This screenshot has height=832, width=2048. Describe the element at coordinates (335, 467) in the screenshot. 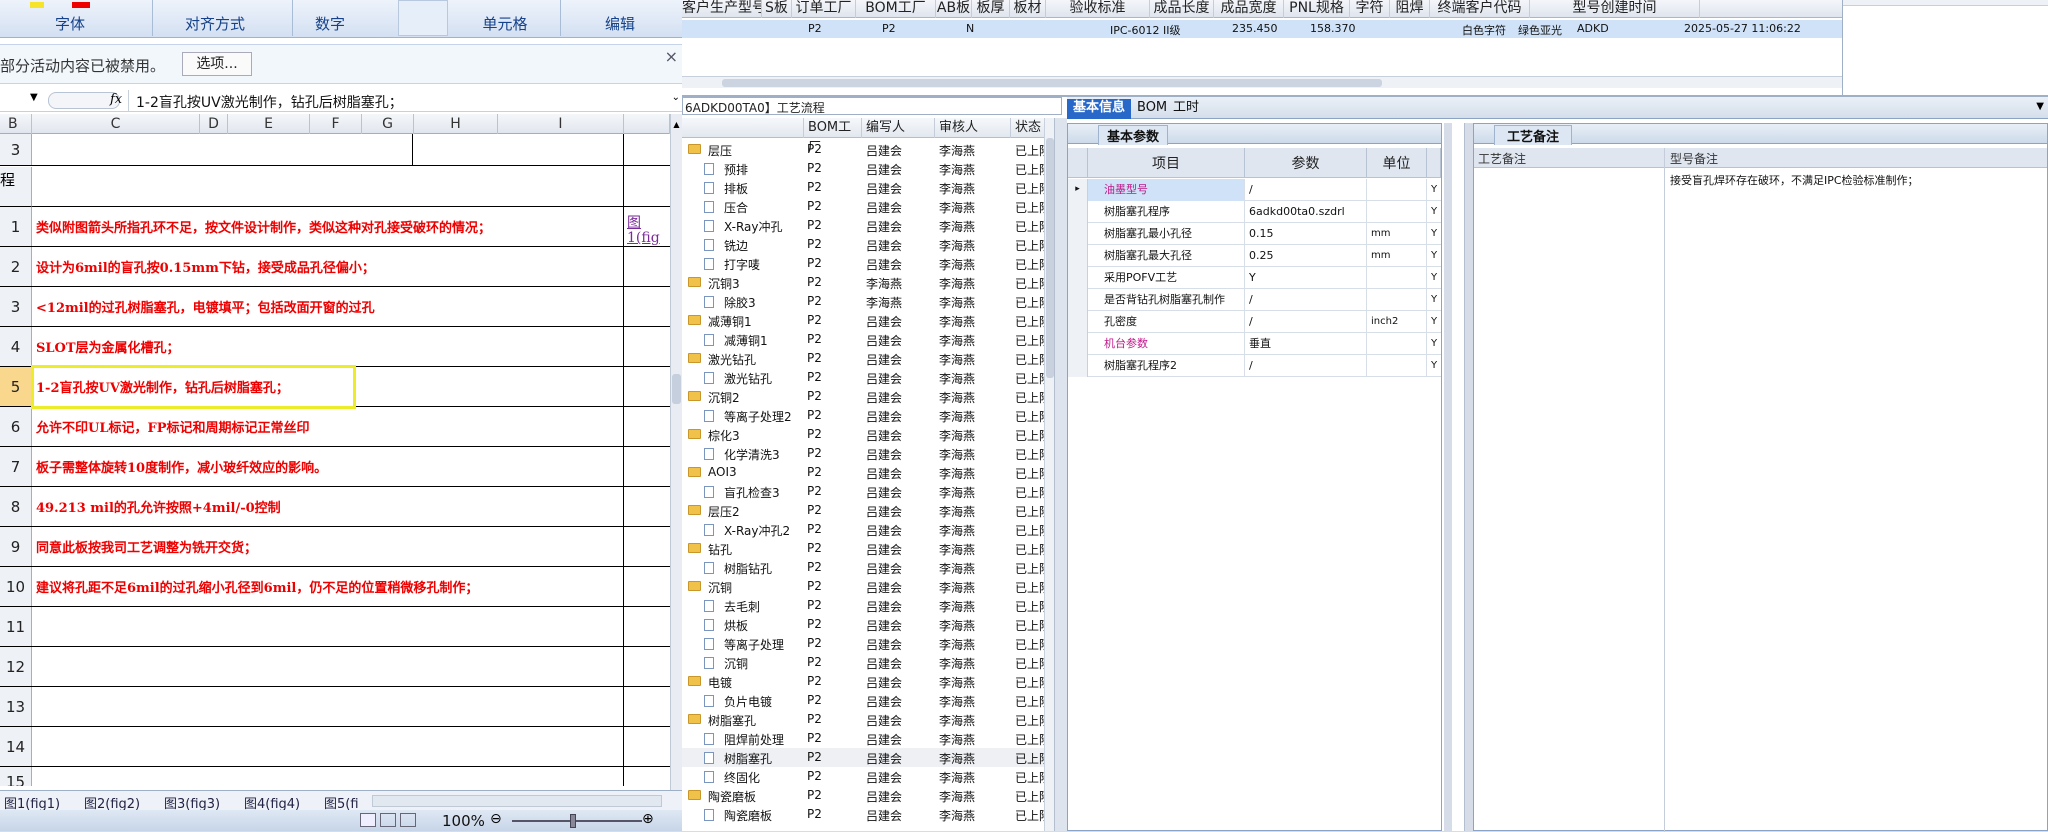

I see `table-row: 7 板子需整体旋转10度制作，减小玻纤效应的影响。` at that location.